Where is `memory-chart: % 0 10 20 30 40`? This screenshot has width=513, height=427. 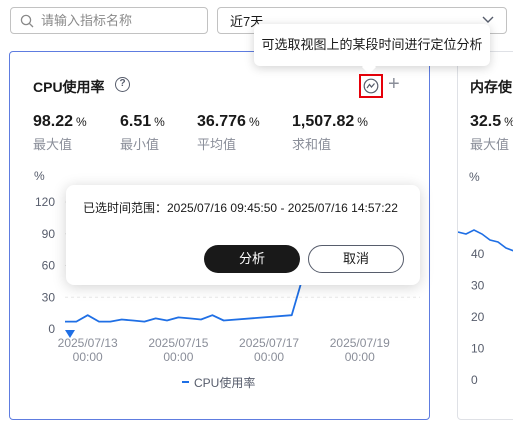
memory-chart: % 0 10 20 30 40 is located at coordinates (485, 278).